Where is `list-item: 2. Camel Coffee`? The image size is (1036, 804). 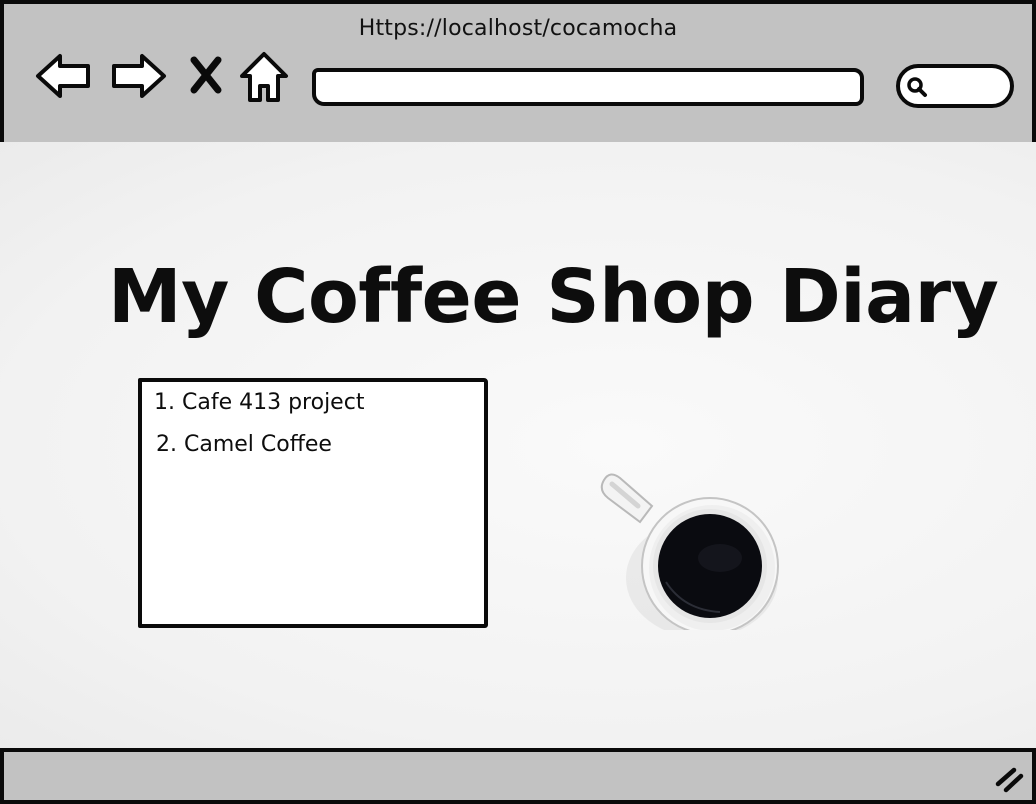 list-item: 2. Camel Coffee is located at coordinates (244, 444).